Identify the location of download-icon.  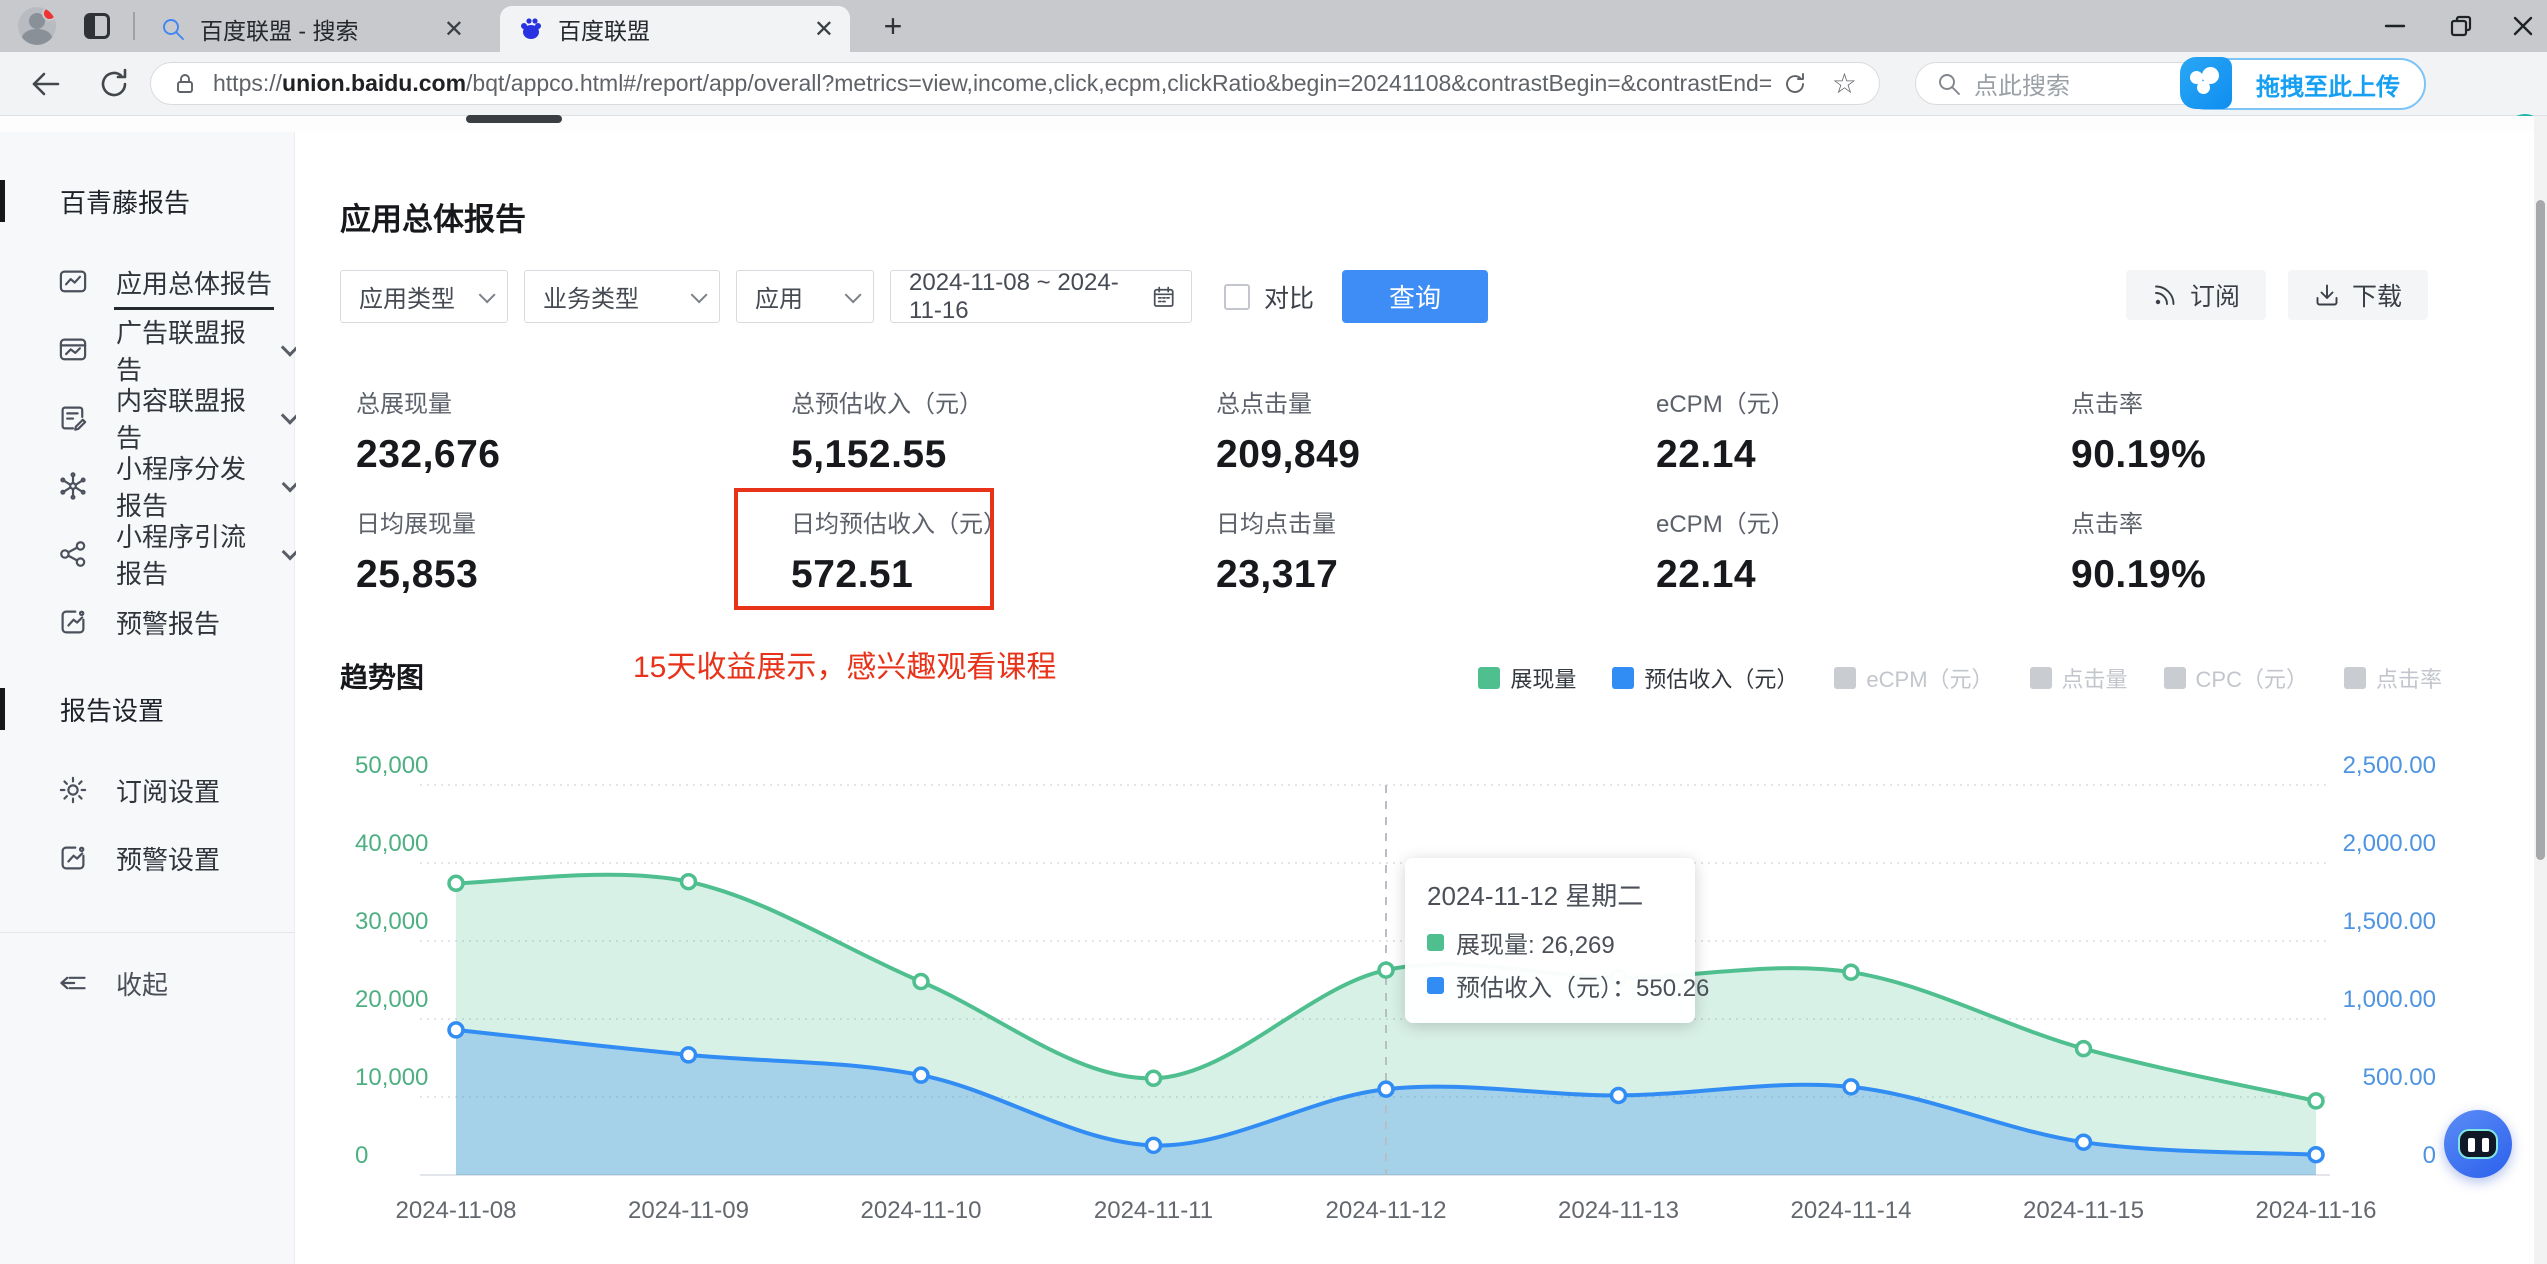
(2327, 295).